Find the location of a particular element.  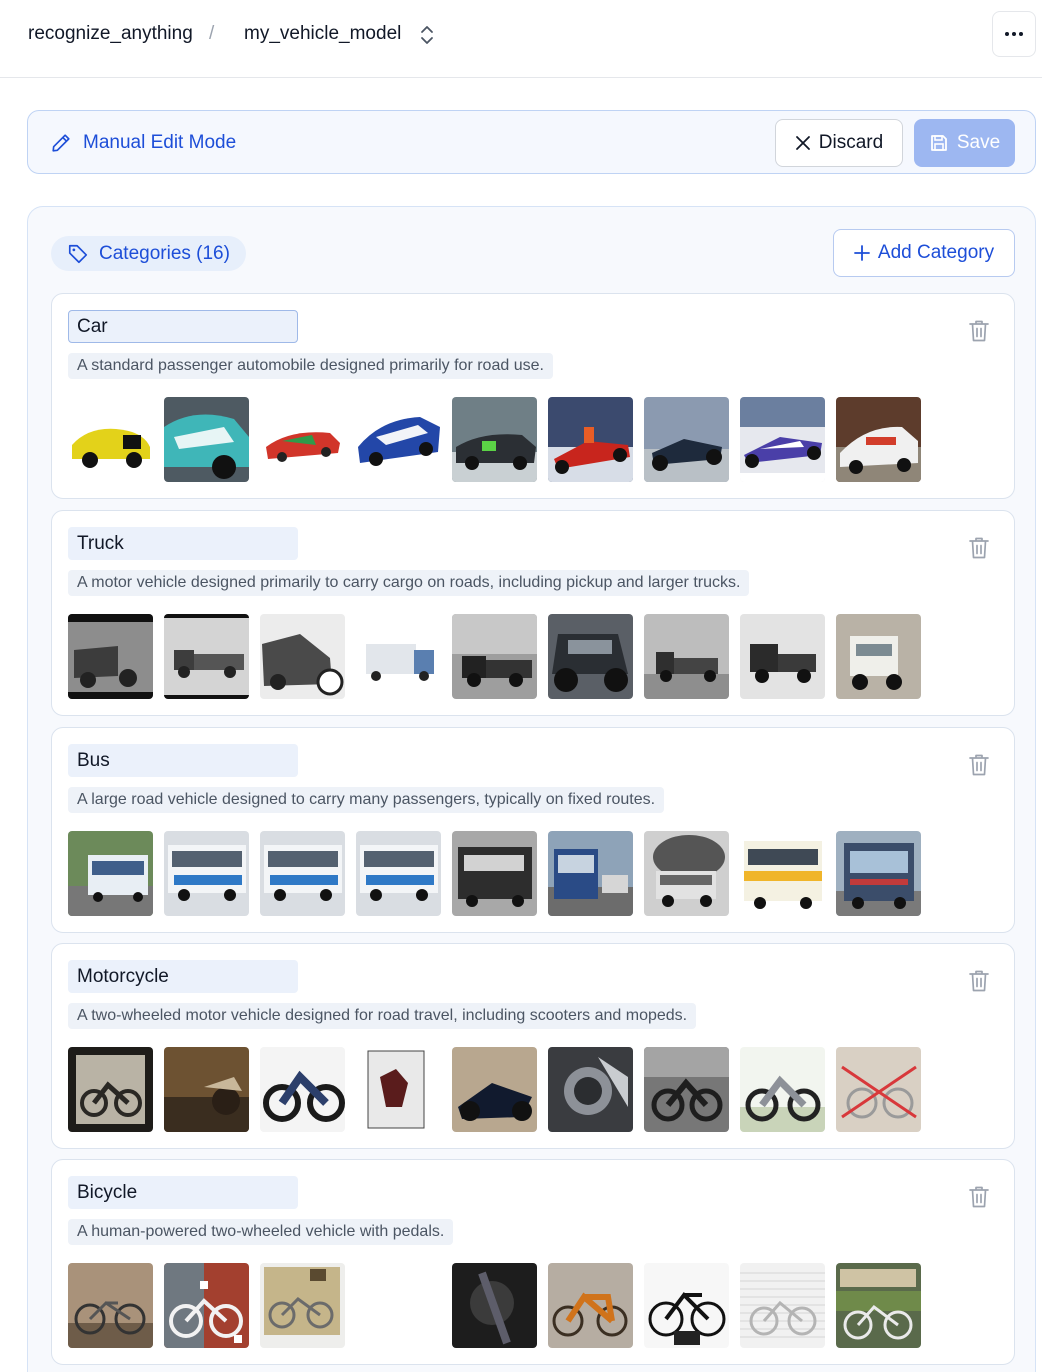

discard-label: Discard is located at coordinates (851, 142).